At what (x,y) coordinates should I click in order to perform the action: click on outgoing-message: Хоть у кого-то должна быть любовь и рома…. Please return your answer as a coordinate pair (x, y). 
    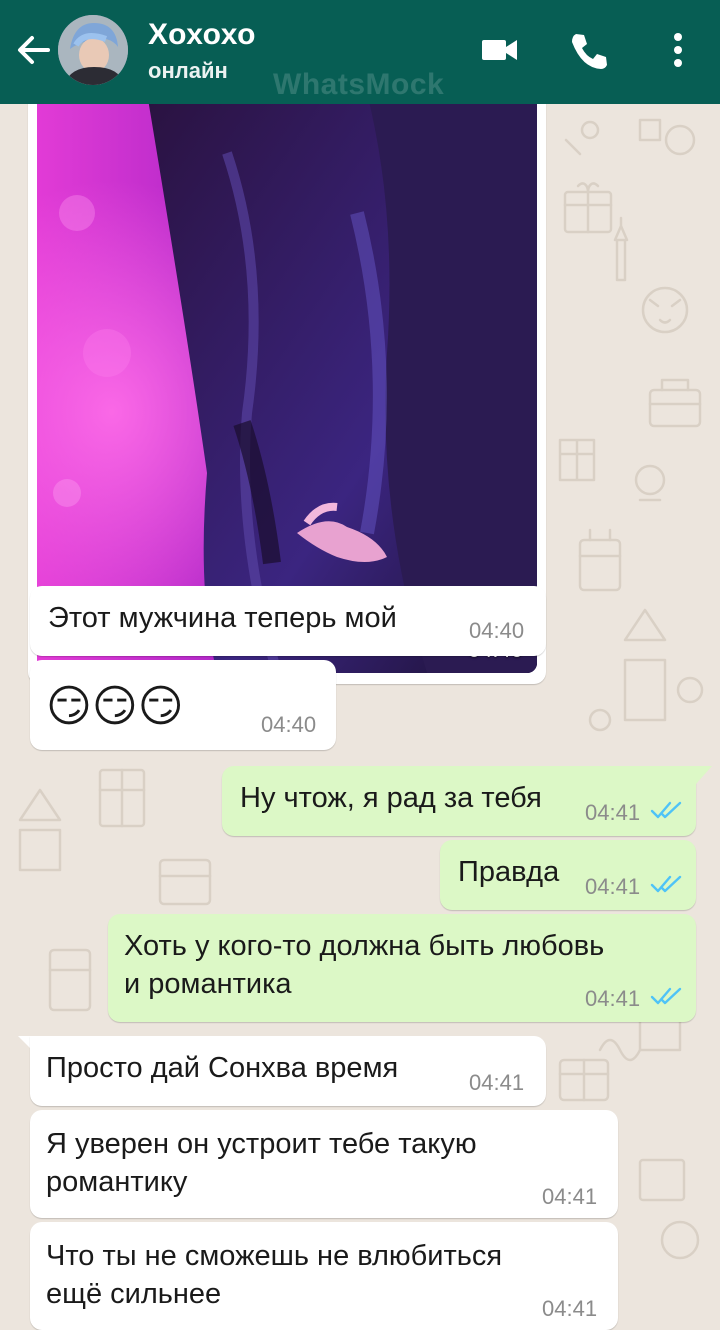
    Looking at the image, I should click on (402, 968).